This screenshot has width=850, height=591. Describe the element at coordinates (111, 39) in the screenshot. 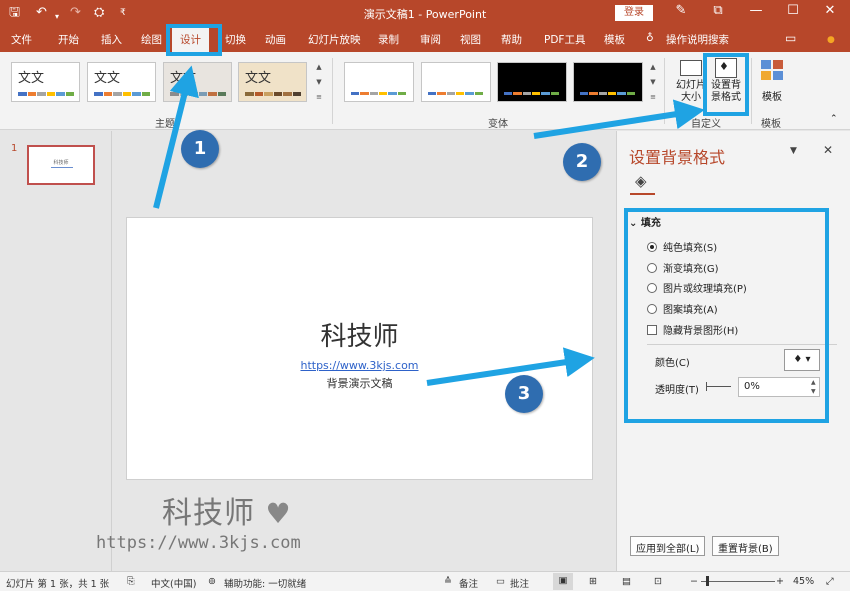

I see `tab-insert: 插入` at that location.